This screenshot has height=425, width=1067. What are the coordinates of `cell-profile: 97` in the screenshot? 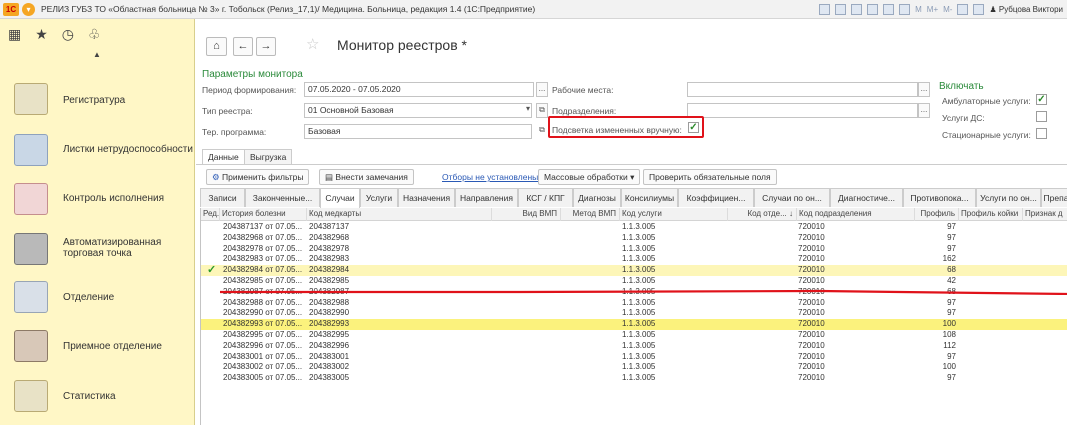 It's located at (951, 248).